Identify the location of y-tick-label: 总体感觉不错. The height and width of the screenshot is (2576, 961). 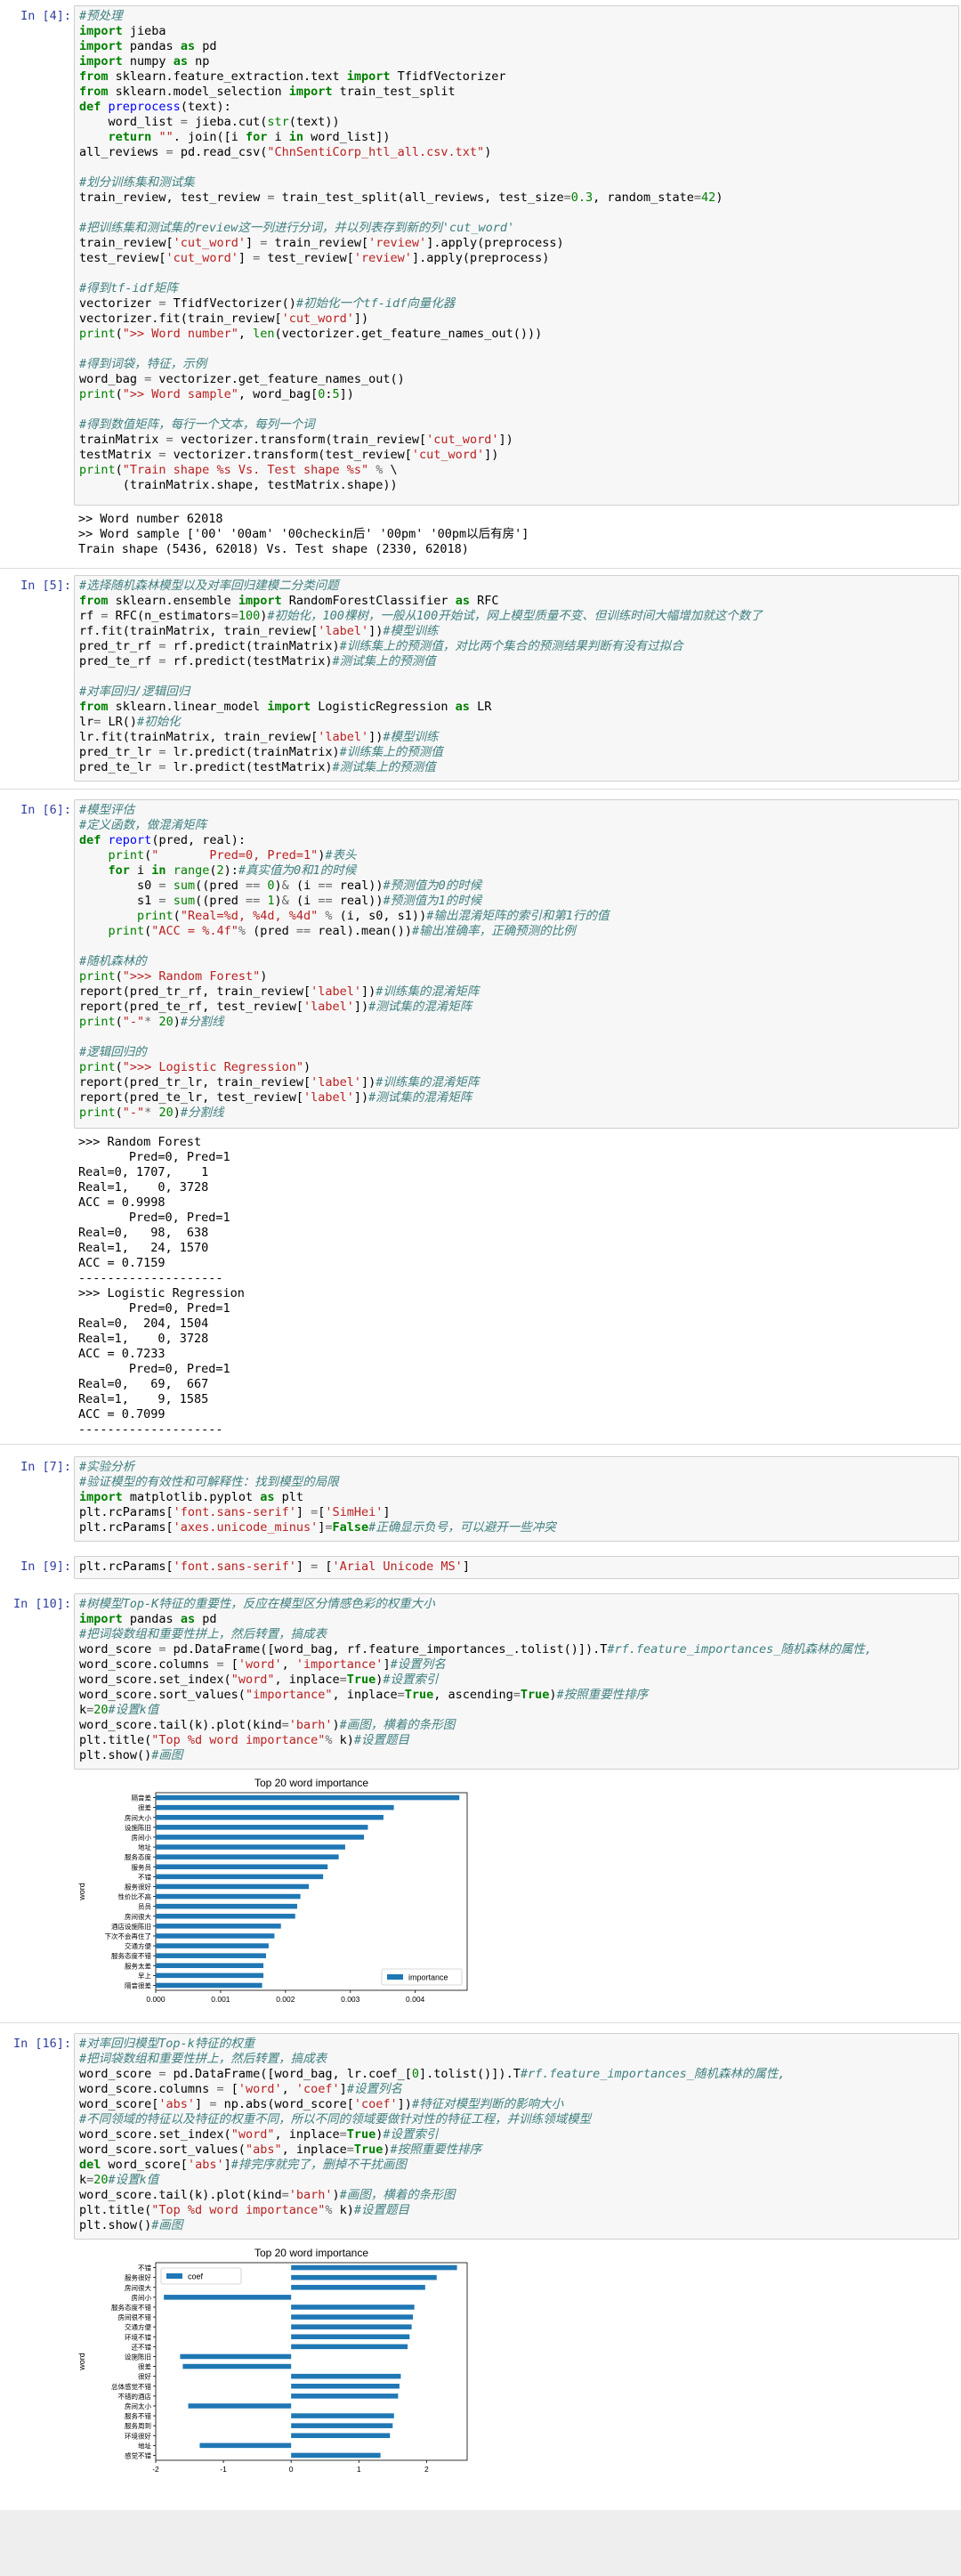
(131, 2386).